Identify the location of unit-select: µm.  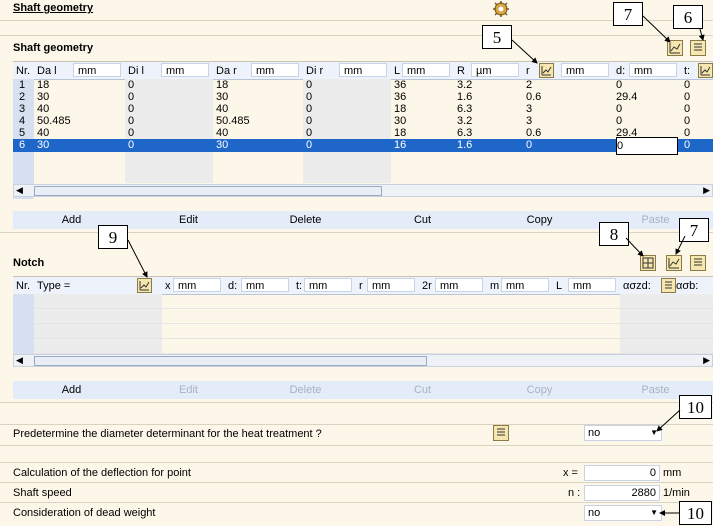
(495, 70).